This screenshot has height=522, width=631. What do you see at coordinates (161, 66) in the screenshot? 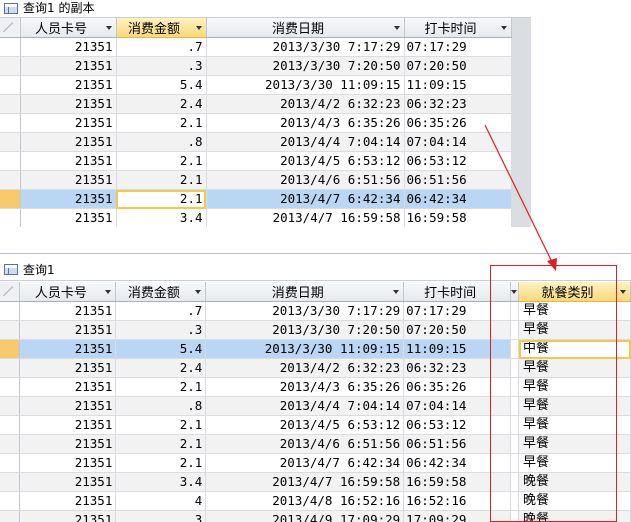
I see `amount-cell: .3` at bounding box center [161, 66].